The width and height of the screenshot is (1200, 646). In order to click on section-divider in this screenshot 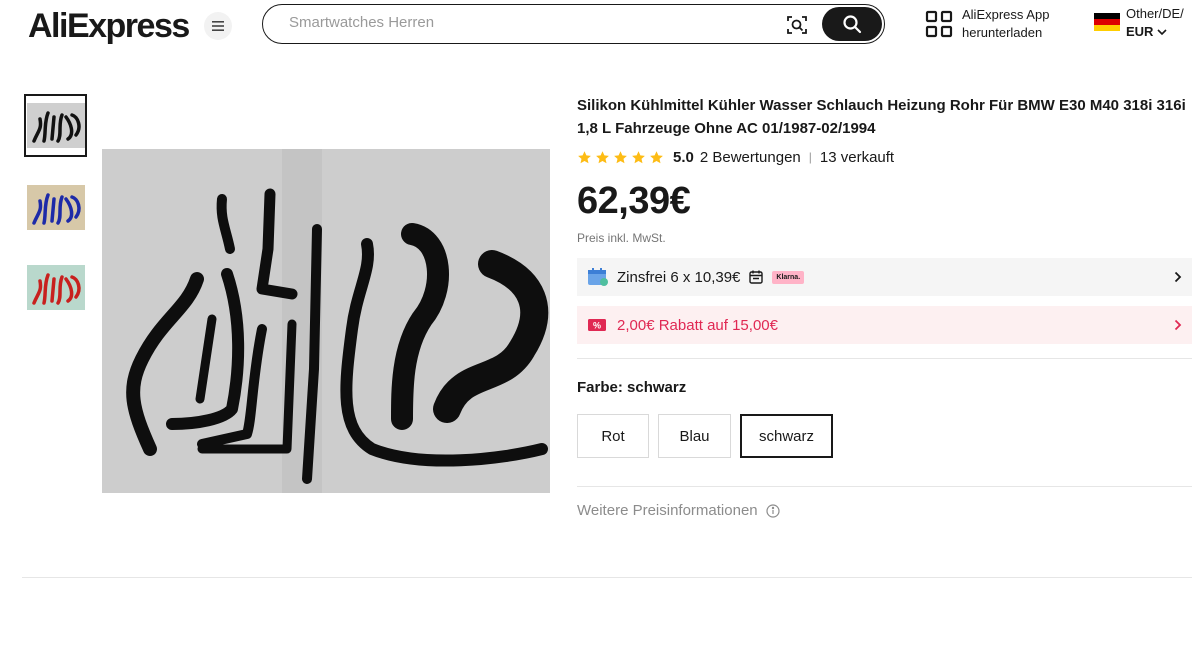, I will do `click(607, 577)`.